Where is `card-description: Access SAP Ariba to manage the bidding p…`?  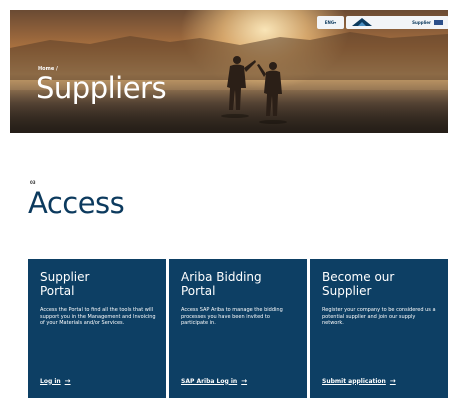
card-description: Access SAP Ariba to manage the bidding p… is located at coordinates (232, 316).